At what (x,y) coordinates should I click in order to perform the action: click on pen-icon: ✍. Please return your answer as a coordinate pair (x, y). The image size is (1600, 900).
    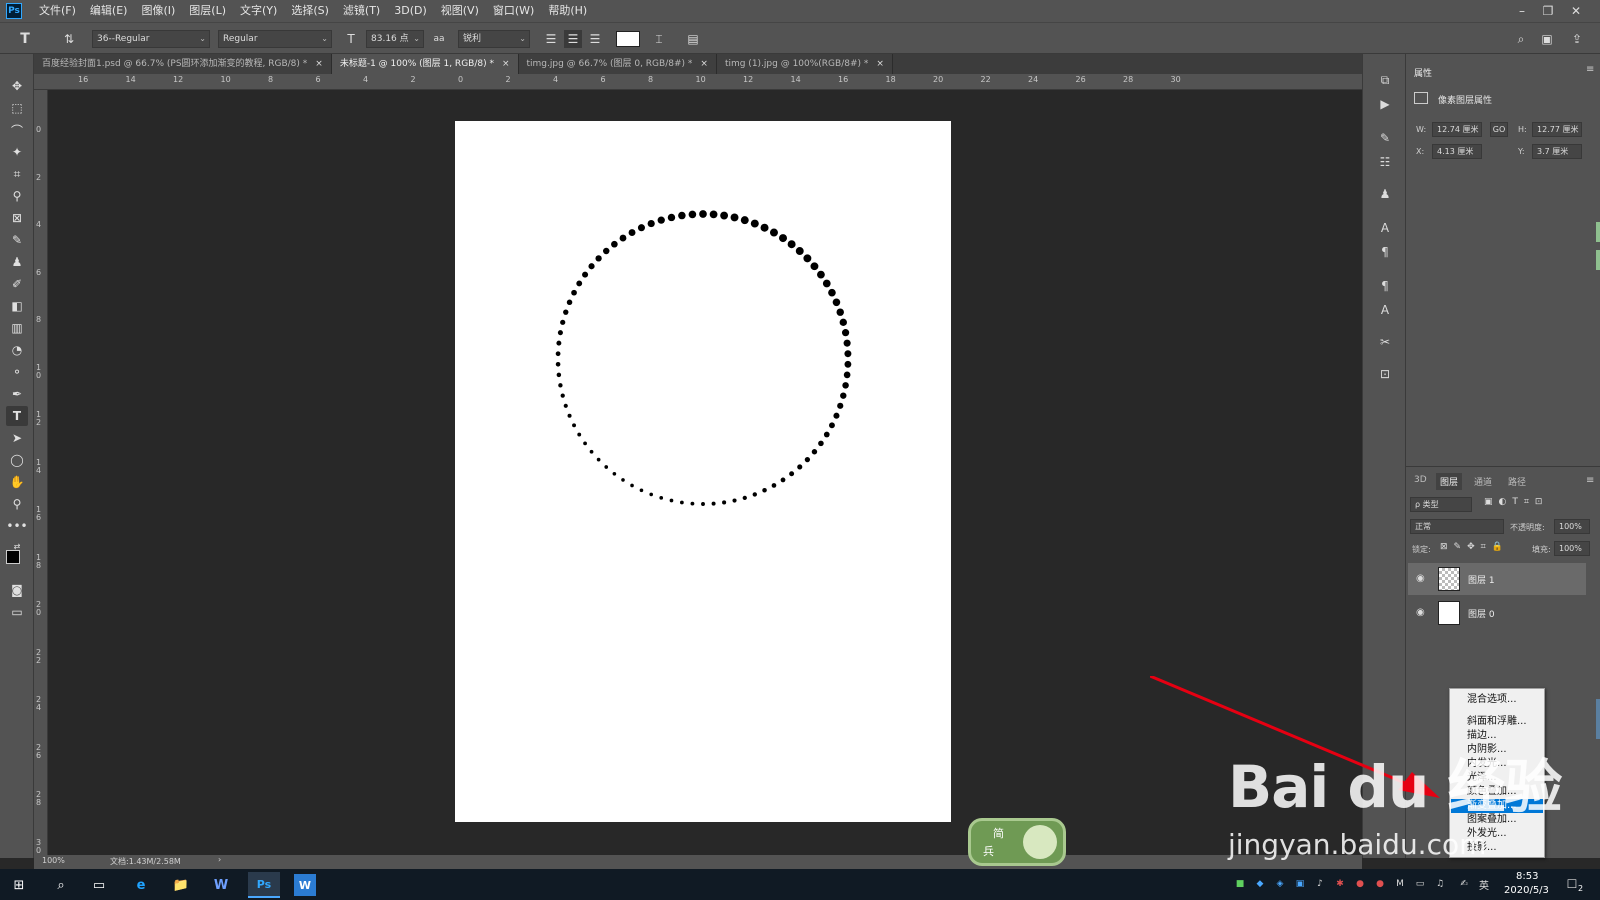
    Looking at the image, I should click on (1464, 884).